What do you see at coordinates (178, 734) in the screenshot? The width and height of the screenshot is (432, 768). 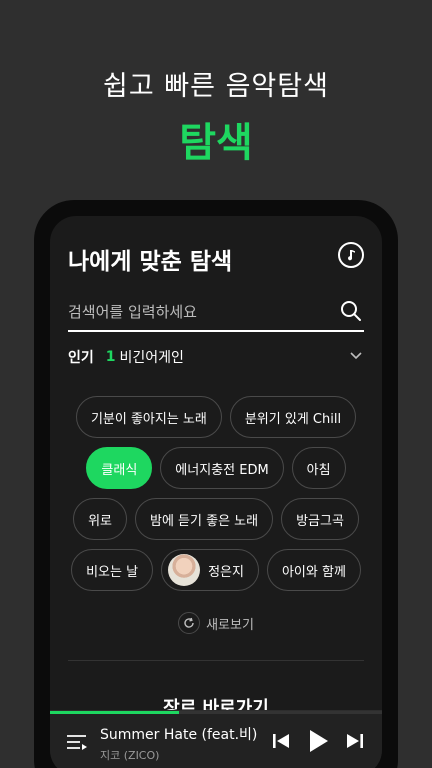 I see `track-title: Summer Hate (feat.비)` at bounding box center [178, 734].